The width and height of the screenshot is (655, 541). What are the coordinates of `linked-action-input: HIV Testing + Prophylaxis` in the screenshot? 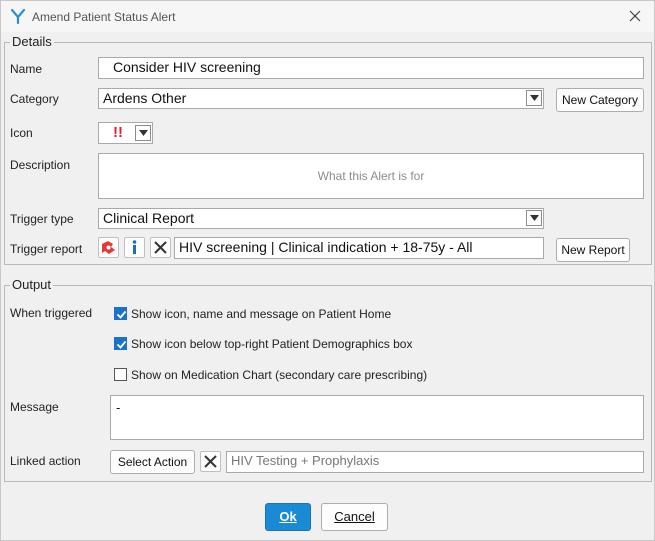 It's located at (435, 462).